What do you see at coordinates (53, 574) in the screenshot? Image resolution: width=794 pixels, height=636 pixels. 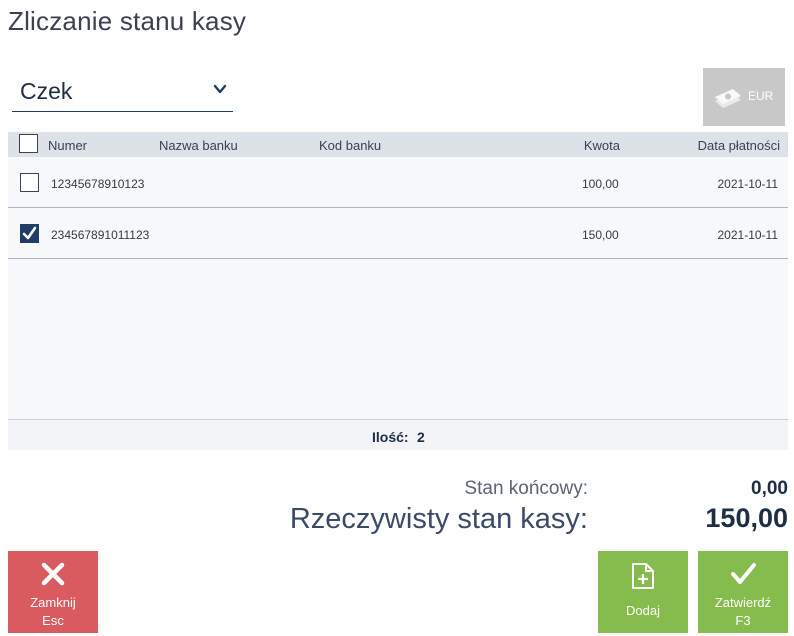 I see `close-icon` at bounding box center [53, 574].